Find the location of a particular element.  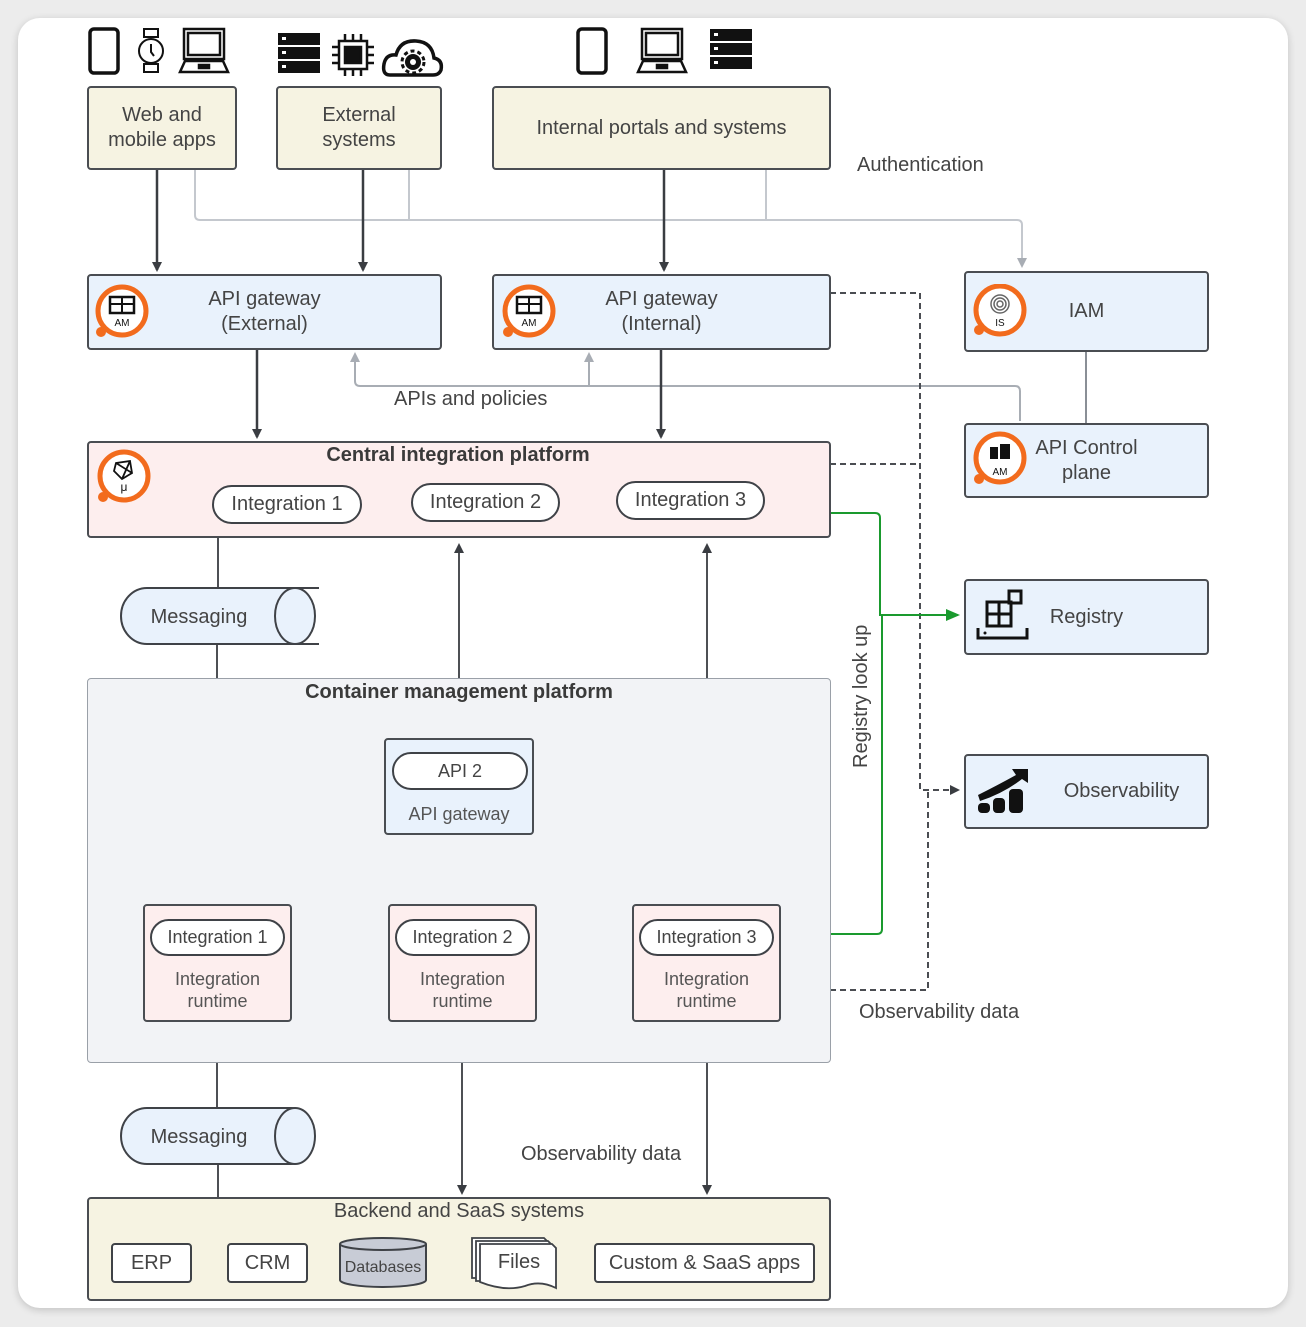

external-systems-label: External systems is located at coordinates (359, 127).